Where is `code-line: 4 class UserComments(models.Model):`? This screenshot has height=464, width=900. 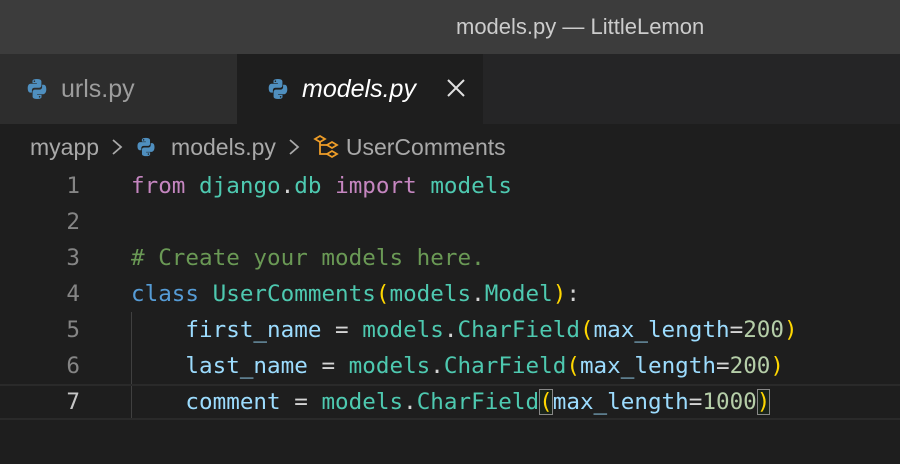
code-line: 4 class UserComments(models.Model): is located at coordinates (450, 294).